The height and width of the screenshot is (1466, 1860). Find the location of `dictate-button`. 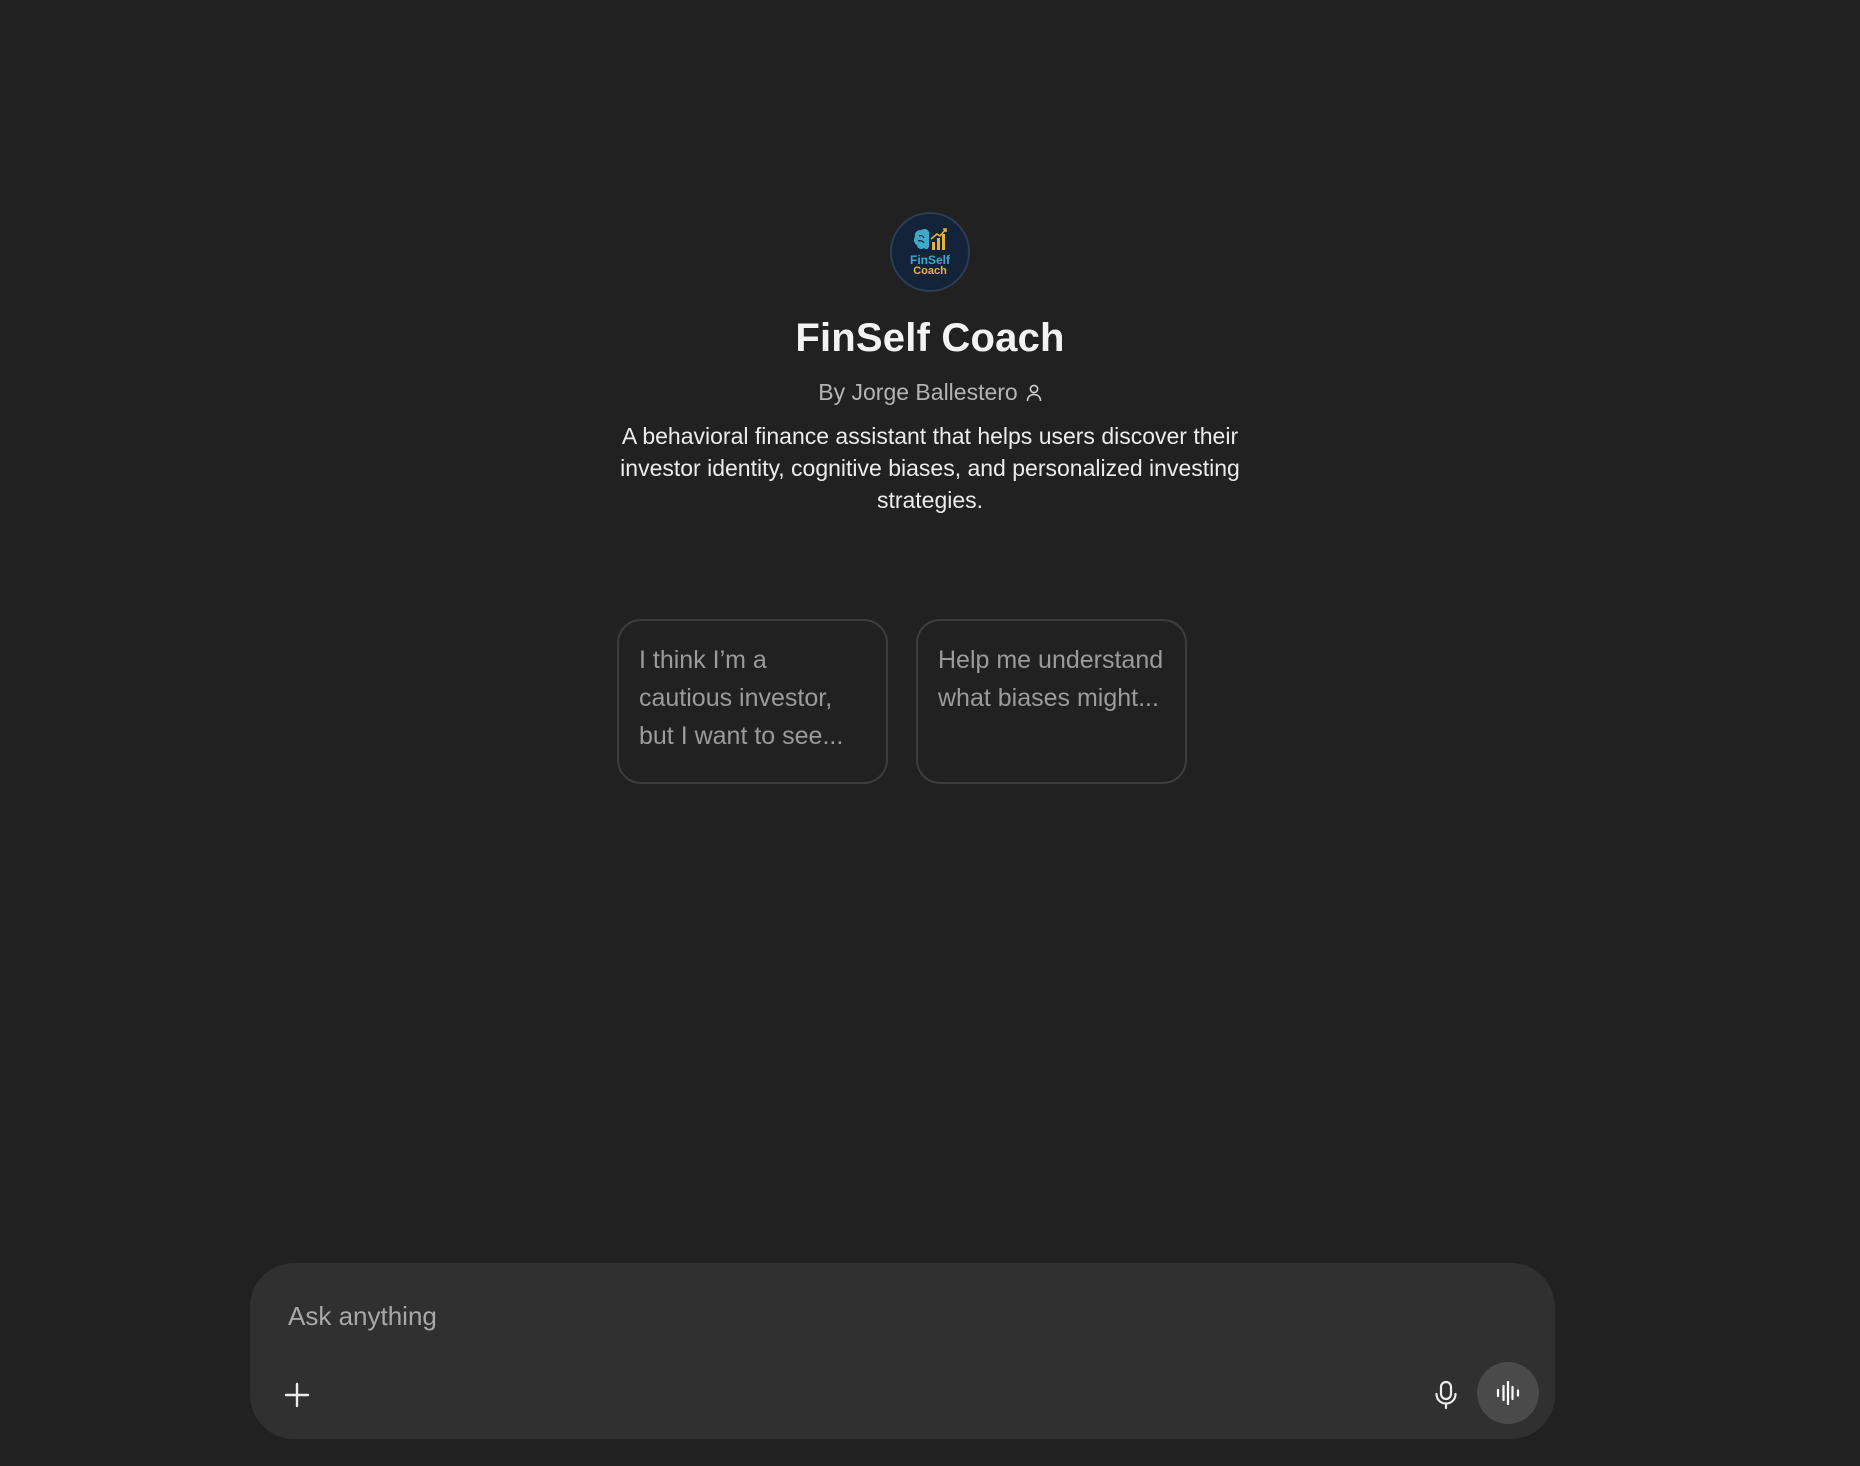

dictate-button is located at coordinates (1446, 1395).